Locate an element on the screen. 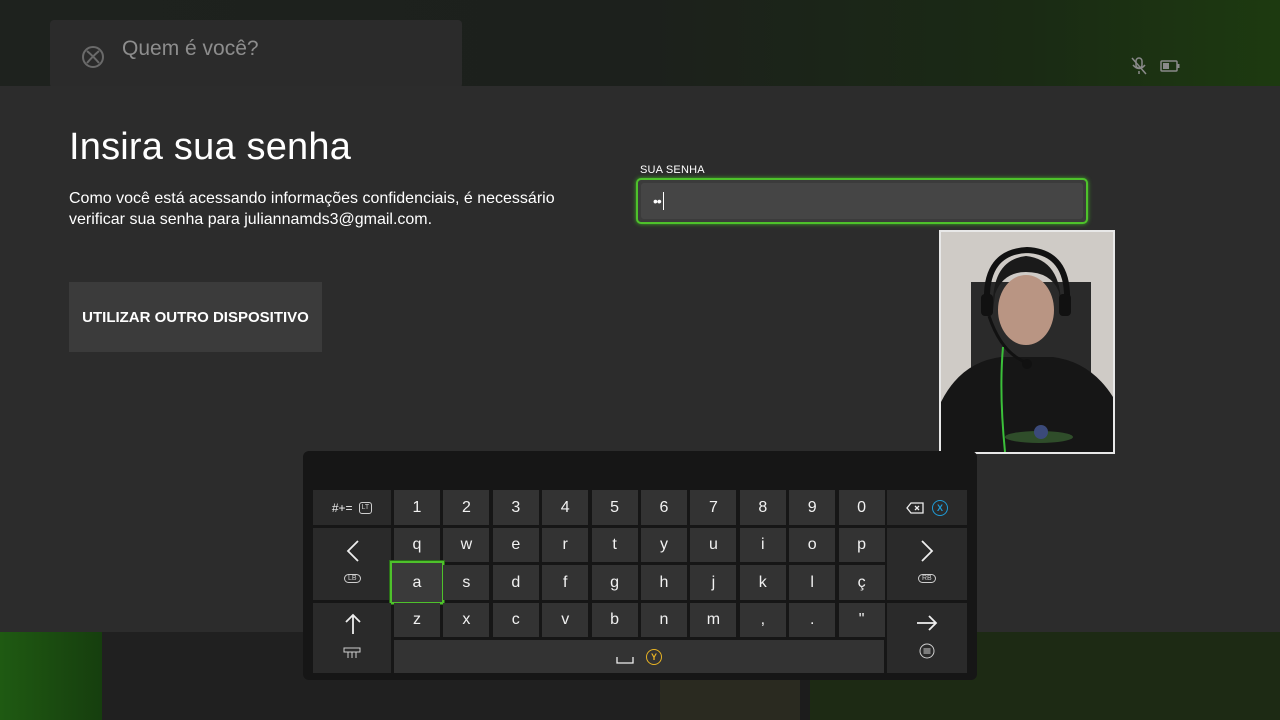  letter-key: f is located at coordinates (565, 582).